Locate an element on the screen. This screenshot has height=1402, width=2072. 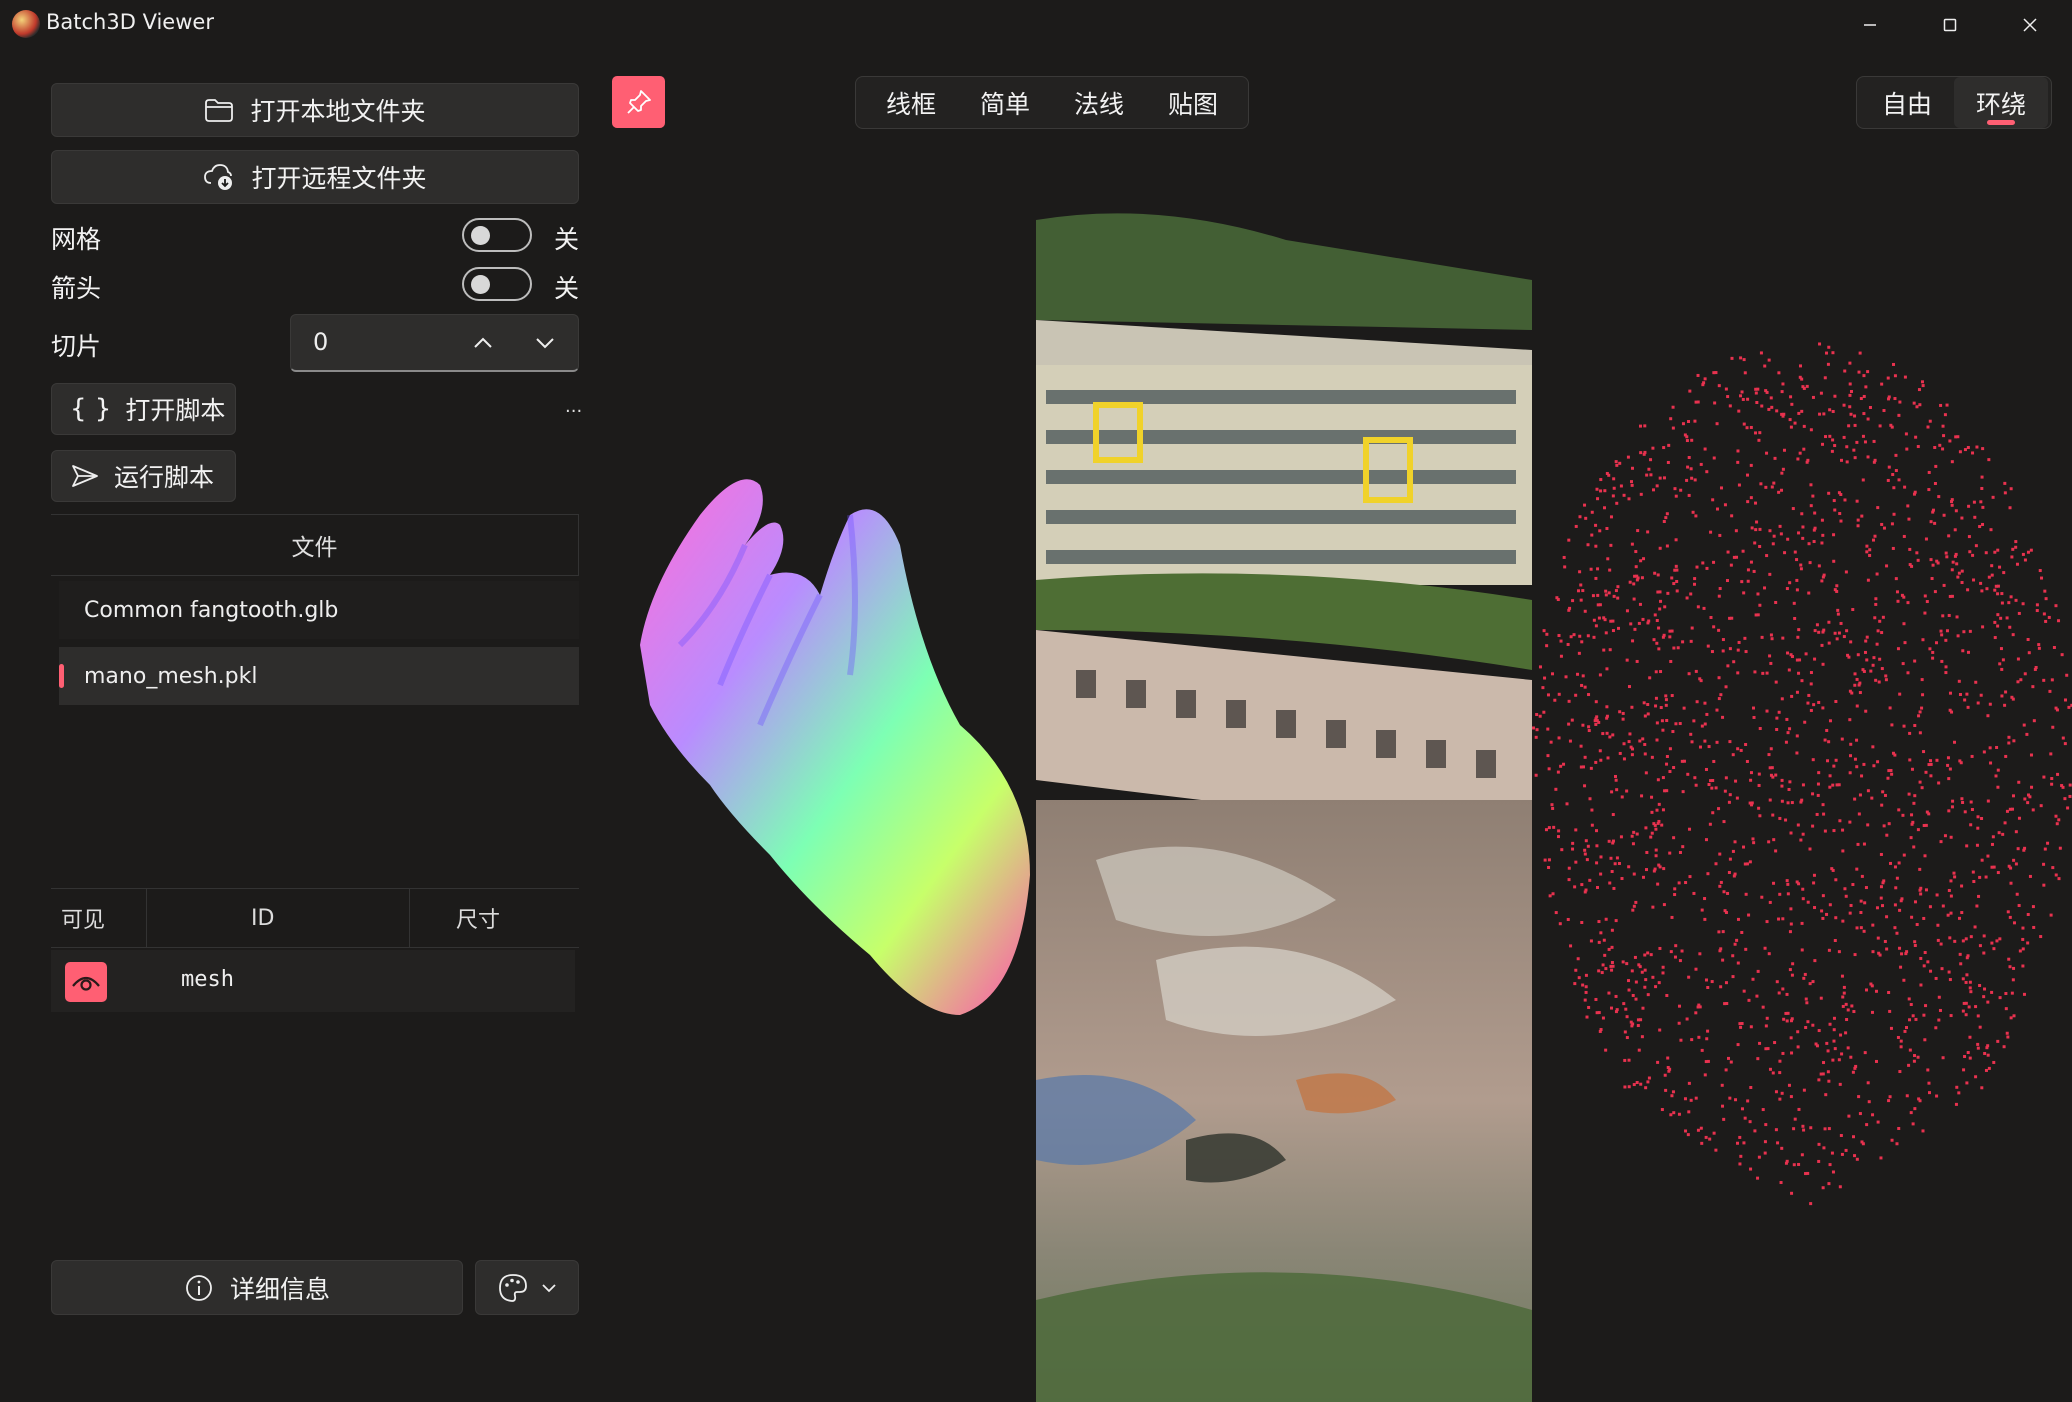
render-mode-texture: 贴图 is located at coordinates (1193, 102).